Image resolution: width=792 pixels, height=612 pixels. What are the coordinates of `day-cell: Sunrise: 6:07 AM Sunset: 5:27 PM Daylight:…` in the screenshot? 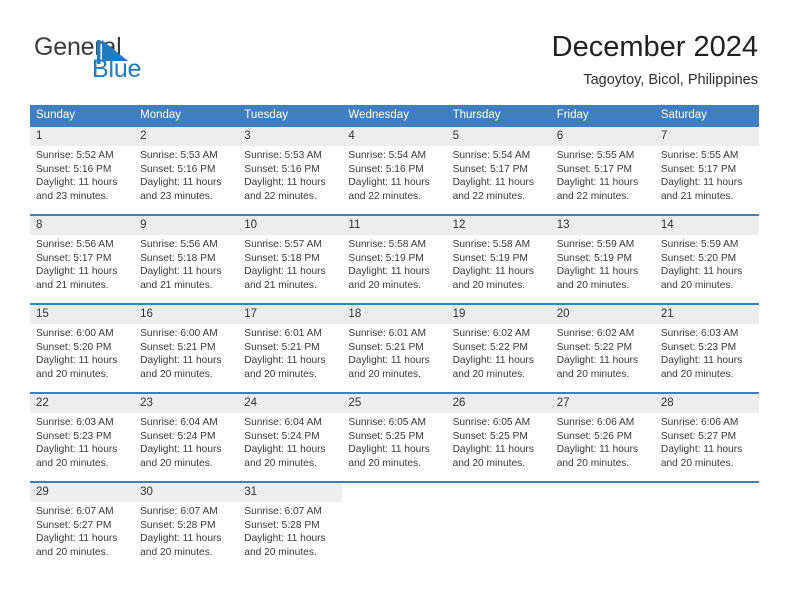 It's located at (82, 535).